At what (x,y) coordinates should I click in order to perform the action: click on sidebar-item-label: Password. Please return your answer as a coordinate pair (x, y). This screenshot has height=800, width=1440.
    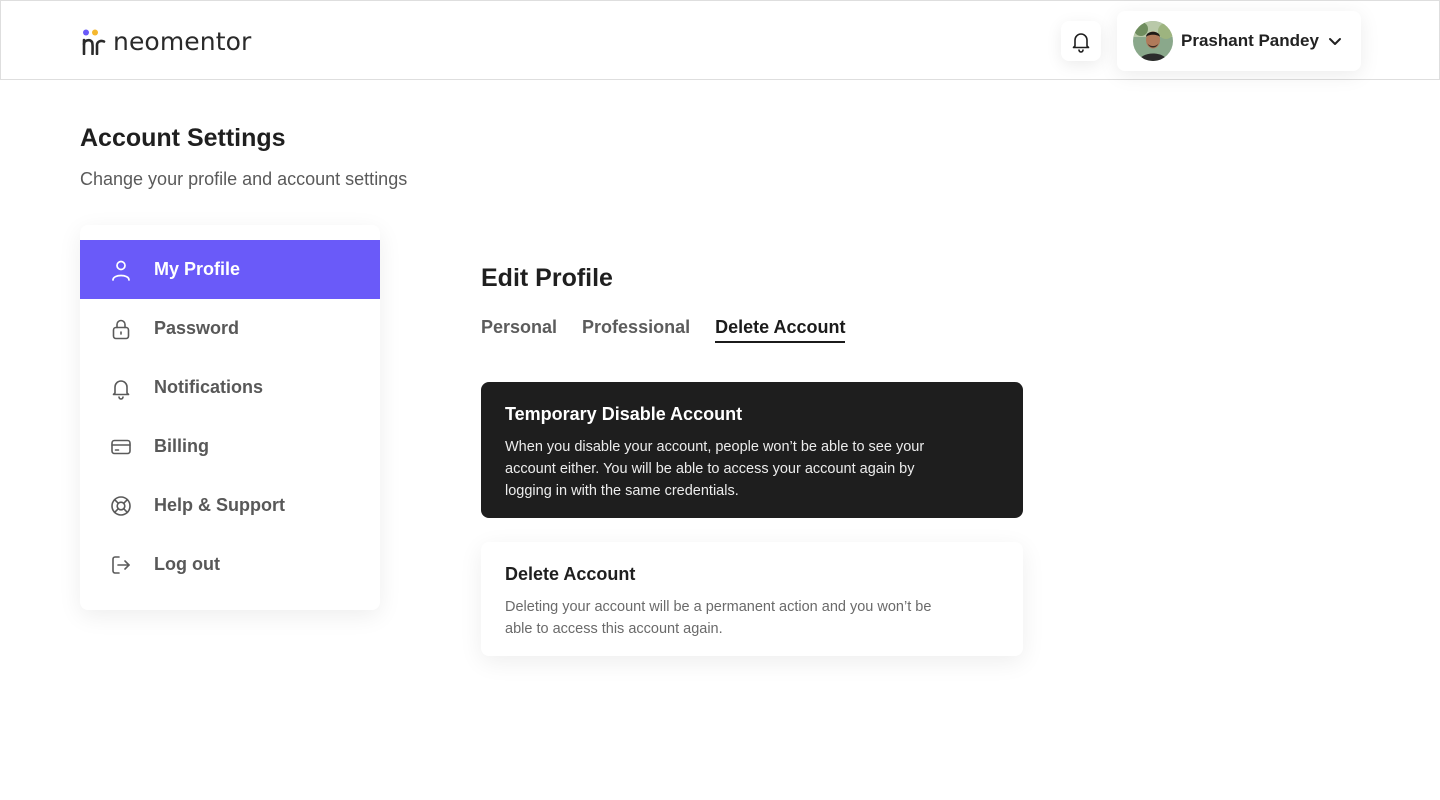
    Looking at the image, I should click on (197, 328).